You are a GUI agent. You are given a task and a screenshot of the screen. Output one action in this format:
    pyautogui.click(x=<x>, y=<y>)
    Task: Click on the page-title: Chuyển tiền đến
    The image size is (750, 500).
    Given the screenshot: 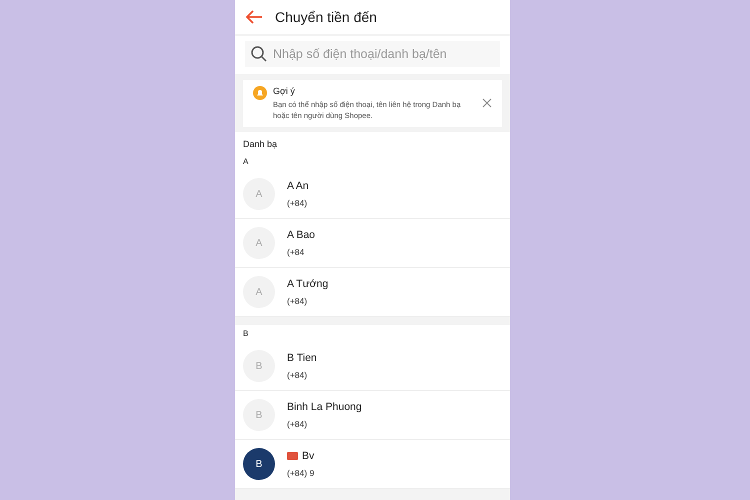 What is the action you would take?
    pyautogui.click(x=326, y=17)
    